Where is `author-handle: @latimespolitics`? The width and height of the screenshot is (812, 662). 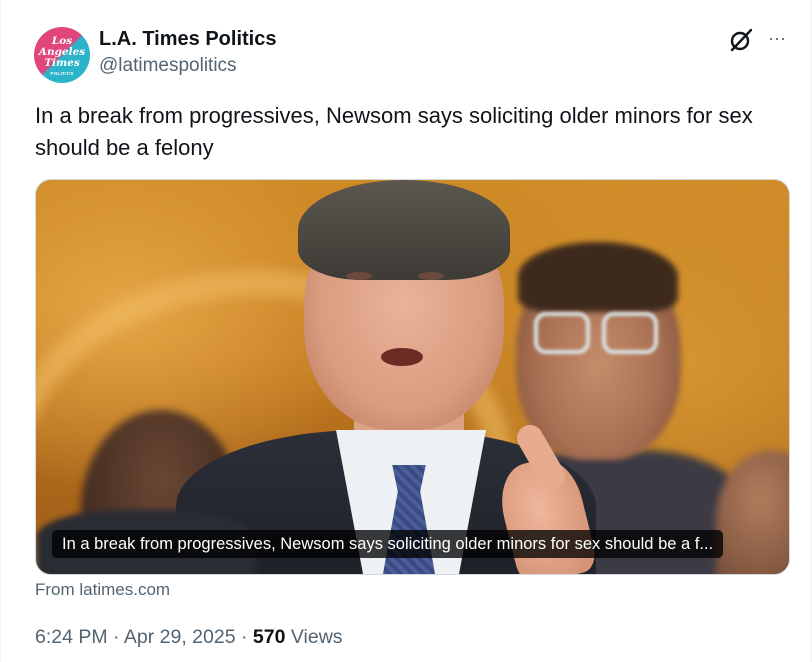 author-handle: @latimespolitics is located at coordinates (168, 66).